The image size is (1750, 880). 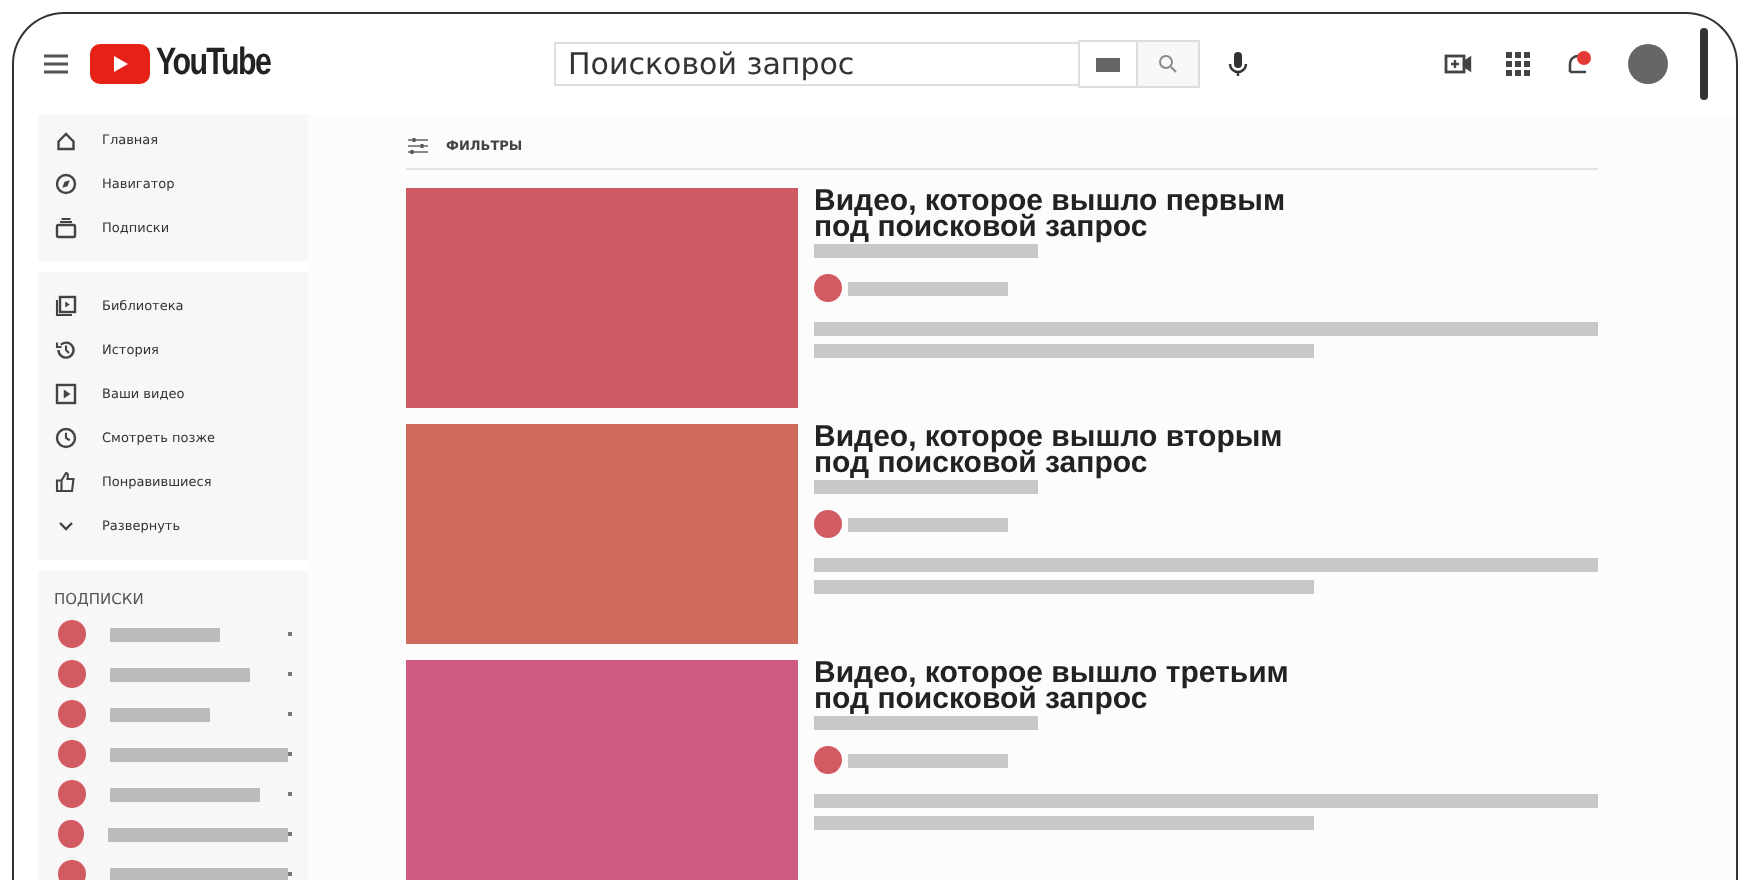 I want to click on video-title: Видео, которое вышло третьим под поисковой запрос, so click(x=1054, y=686).